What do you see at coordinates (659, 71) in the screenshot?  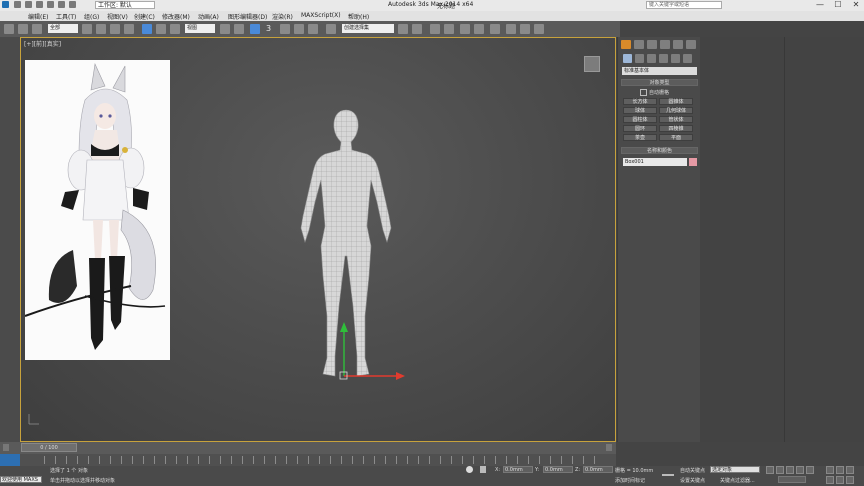 I see `primitive-type-dropdown: 标准基本体` at bounding box center [659, 71].